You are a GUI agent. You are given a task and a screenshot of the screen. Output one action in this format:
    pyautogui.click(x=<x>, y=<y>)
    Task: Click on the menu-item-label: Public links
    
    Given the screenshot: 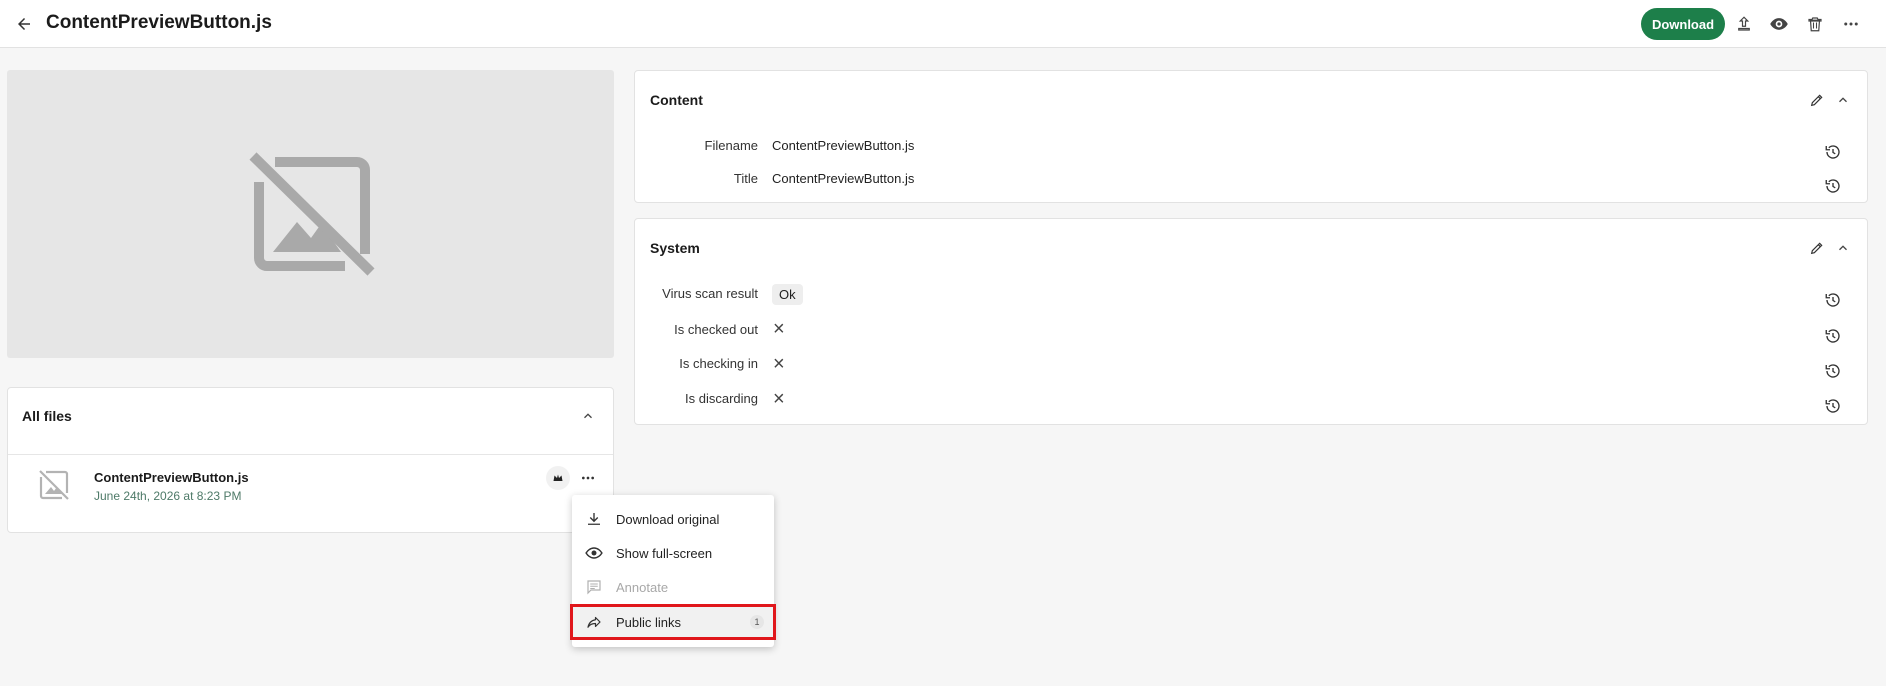 What is the action you would take?
    pyautogui.click(x=649, y=622)
    